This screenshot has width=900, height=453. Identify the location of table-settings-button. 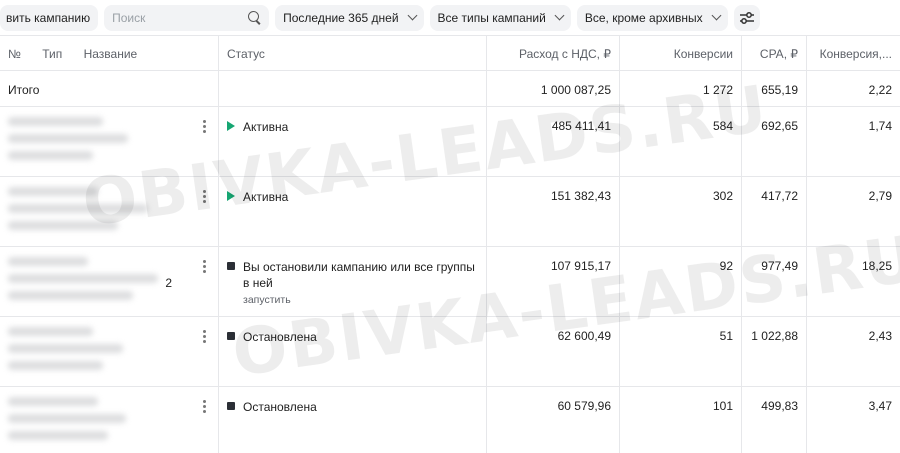
(746, 17).